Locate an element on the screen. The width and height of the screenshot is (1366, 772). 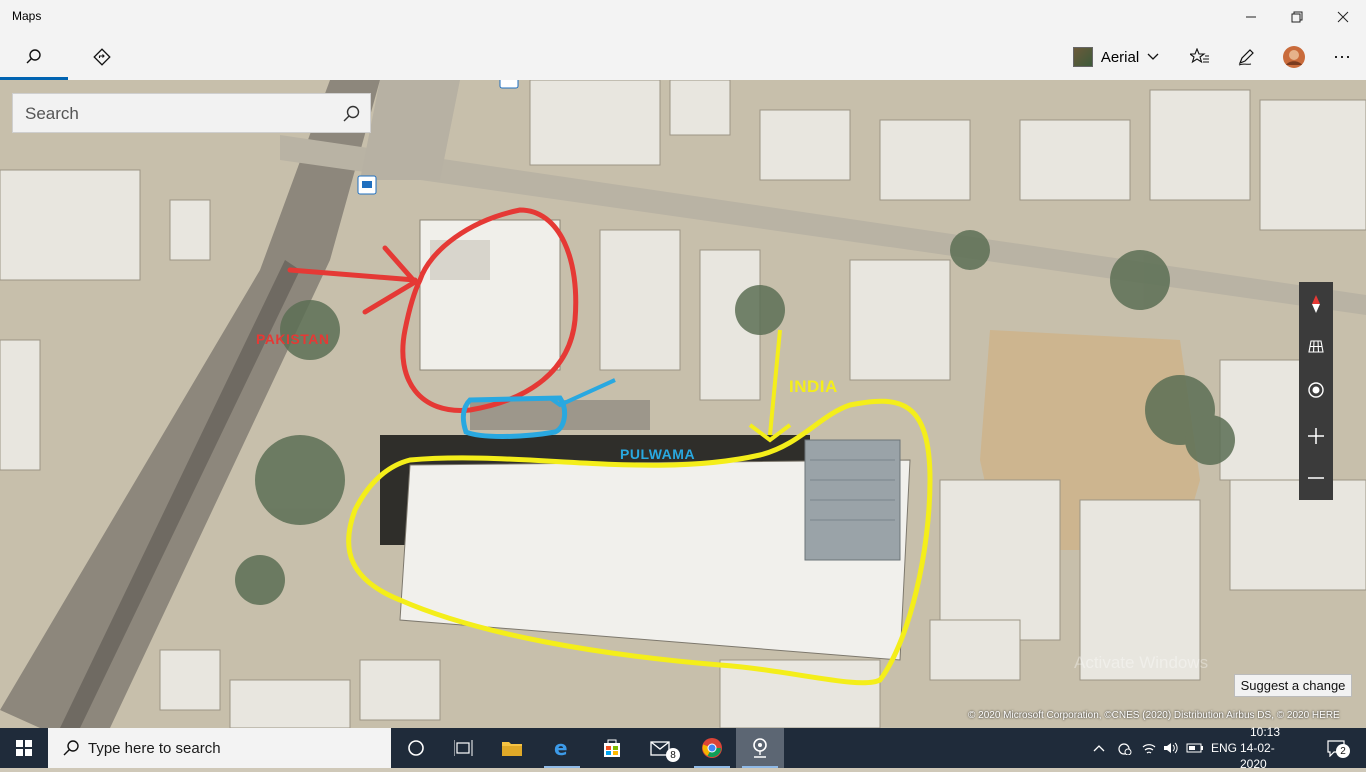
zoom-out-button is located at coordinates (1316, 478).